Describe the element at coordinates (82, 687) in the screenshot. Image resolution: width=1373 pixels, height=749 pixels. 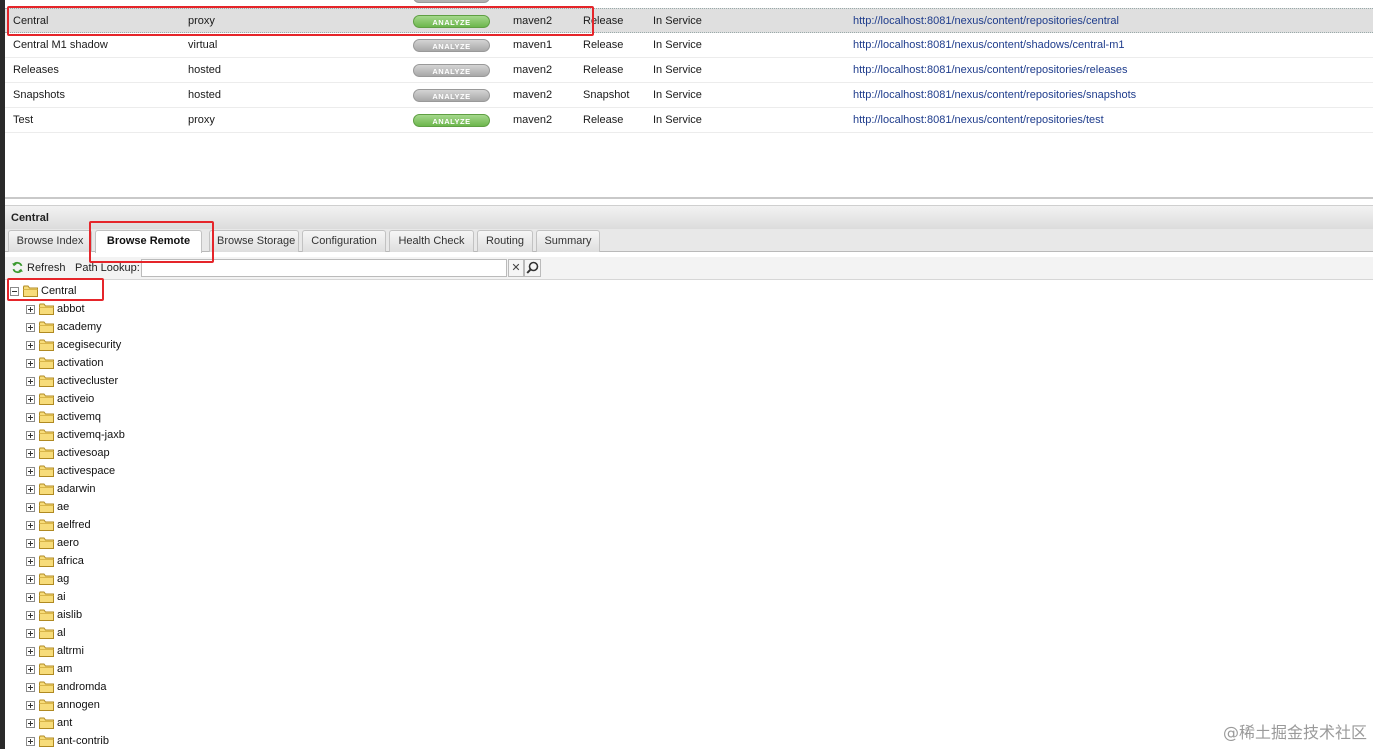
I see `tree-node-label: andromda` at that location.